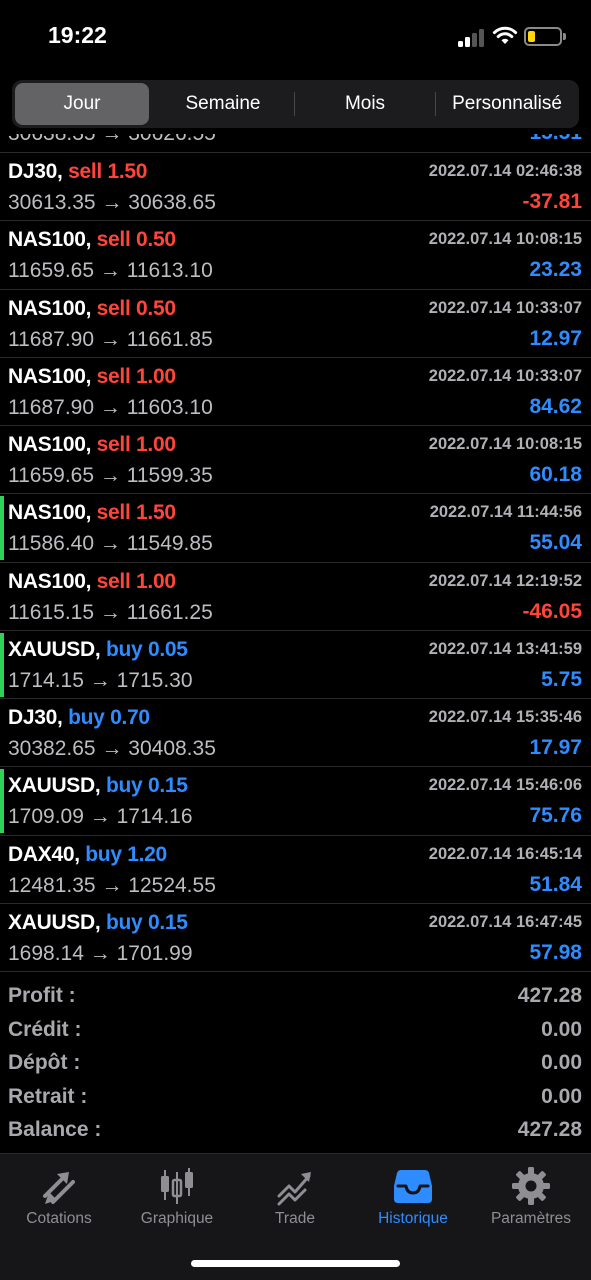 The height and width of the screenshot is (1280, 591). Describe the element at coordinates (82, 104) in the screenshot. I see `tab-jour: Jour` at that location.